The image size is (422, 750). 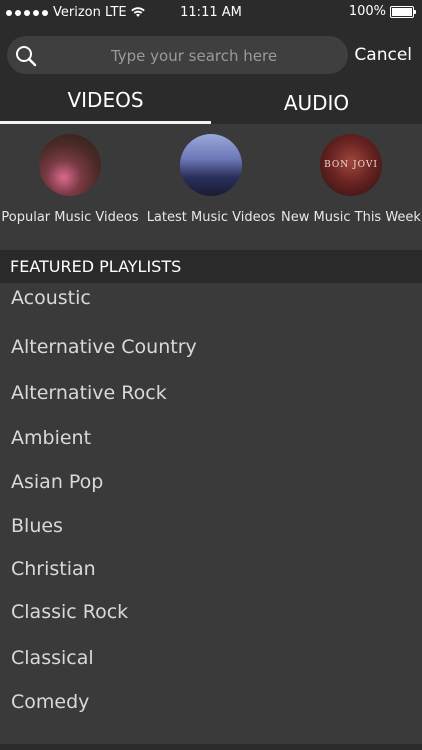 I want to click on list-item-classical: Classical, so click(x=52, y=658).